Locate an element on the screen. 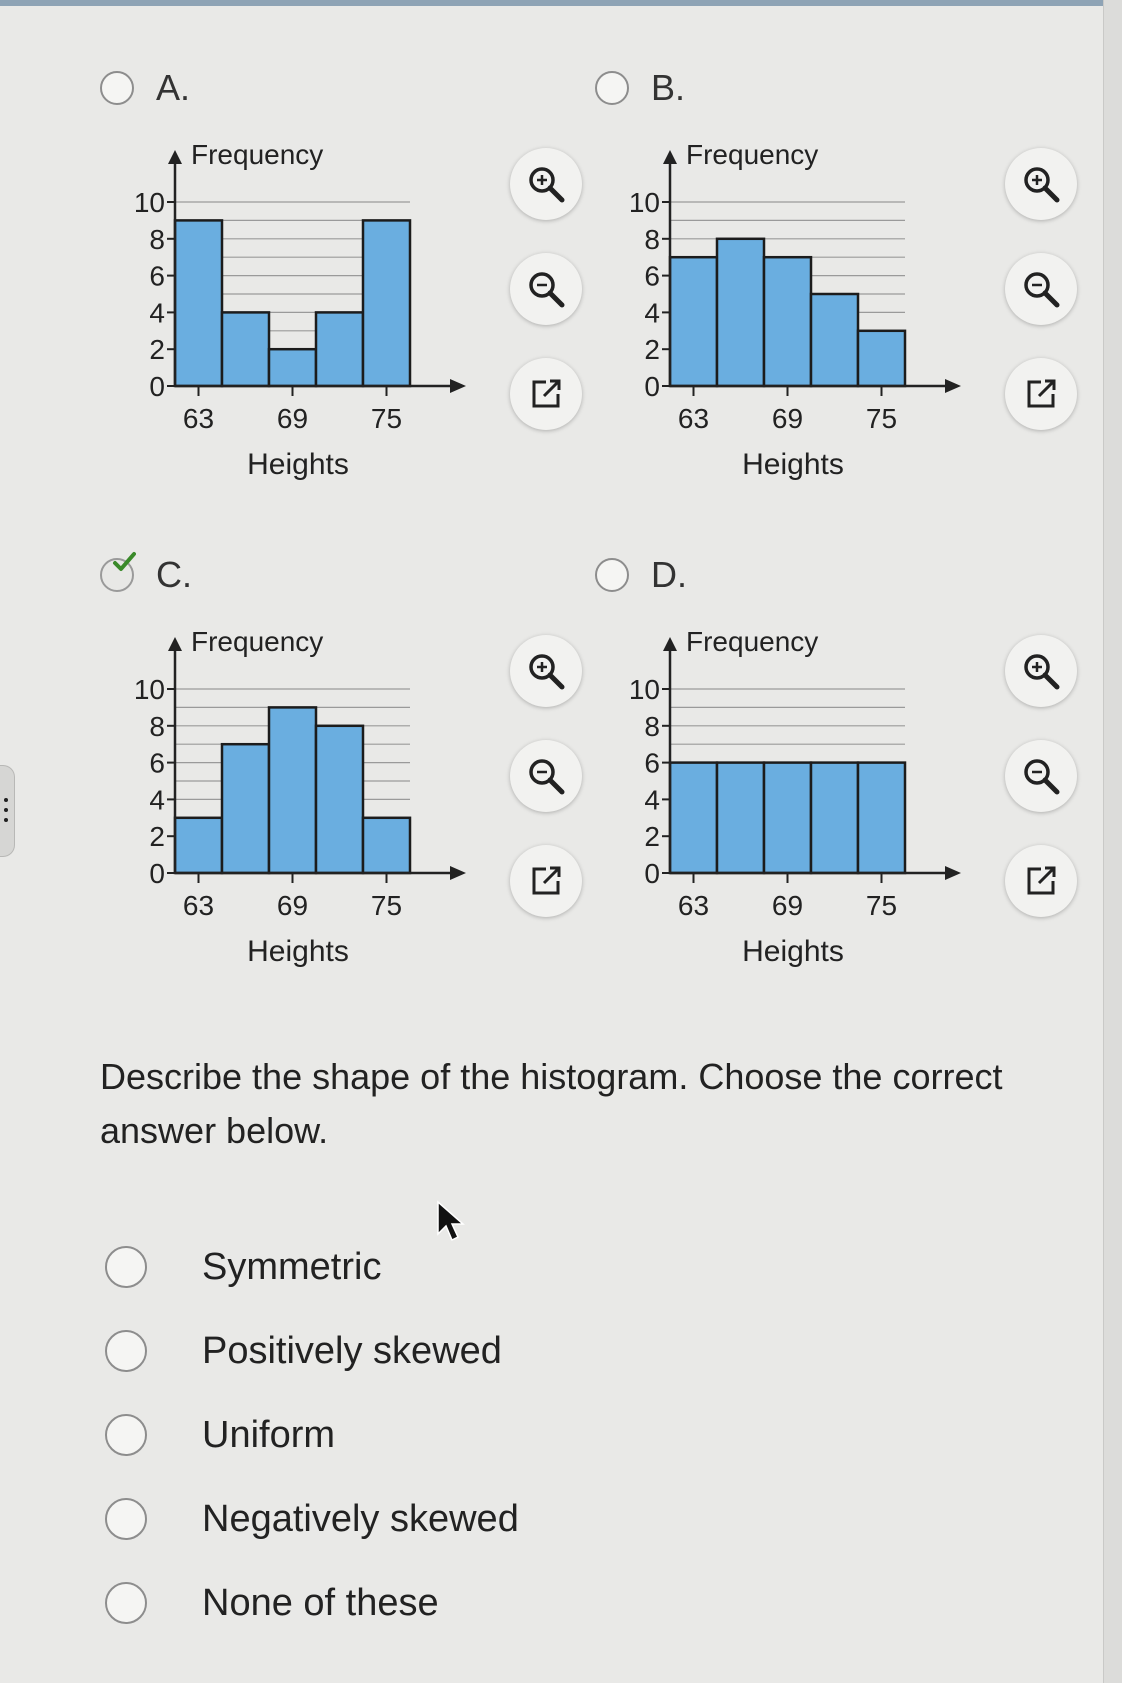 This screenshot has width=1122, height=1683. answer-label: None of these is located at coordinates (320, 1602).